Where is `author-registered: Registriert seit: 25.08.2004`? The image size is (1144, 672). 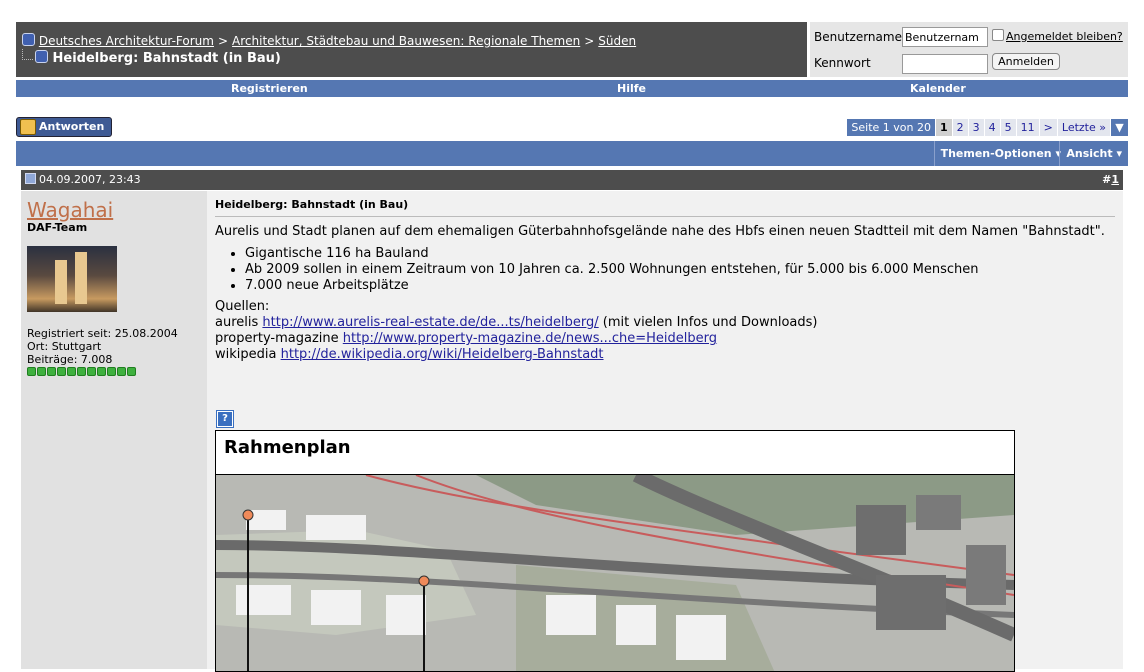
author-registered: Registriert seit: 25.08.2004 is located at coordinates (102, 333).